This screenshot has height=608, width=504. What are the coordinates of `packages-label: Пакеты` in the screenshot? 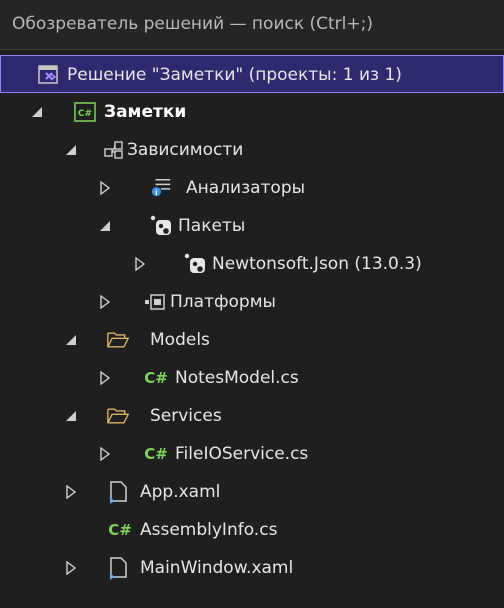 It's located at (212, 226).